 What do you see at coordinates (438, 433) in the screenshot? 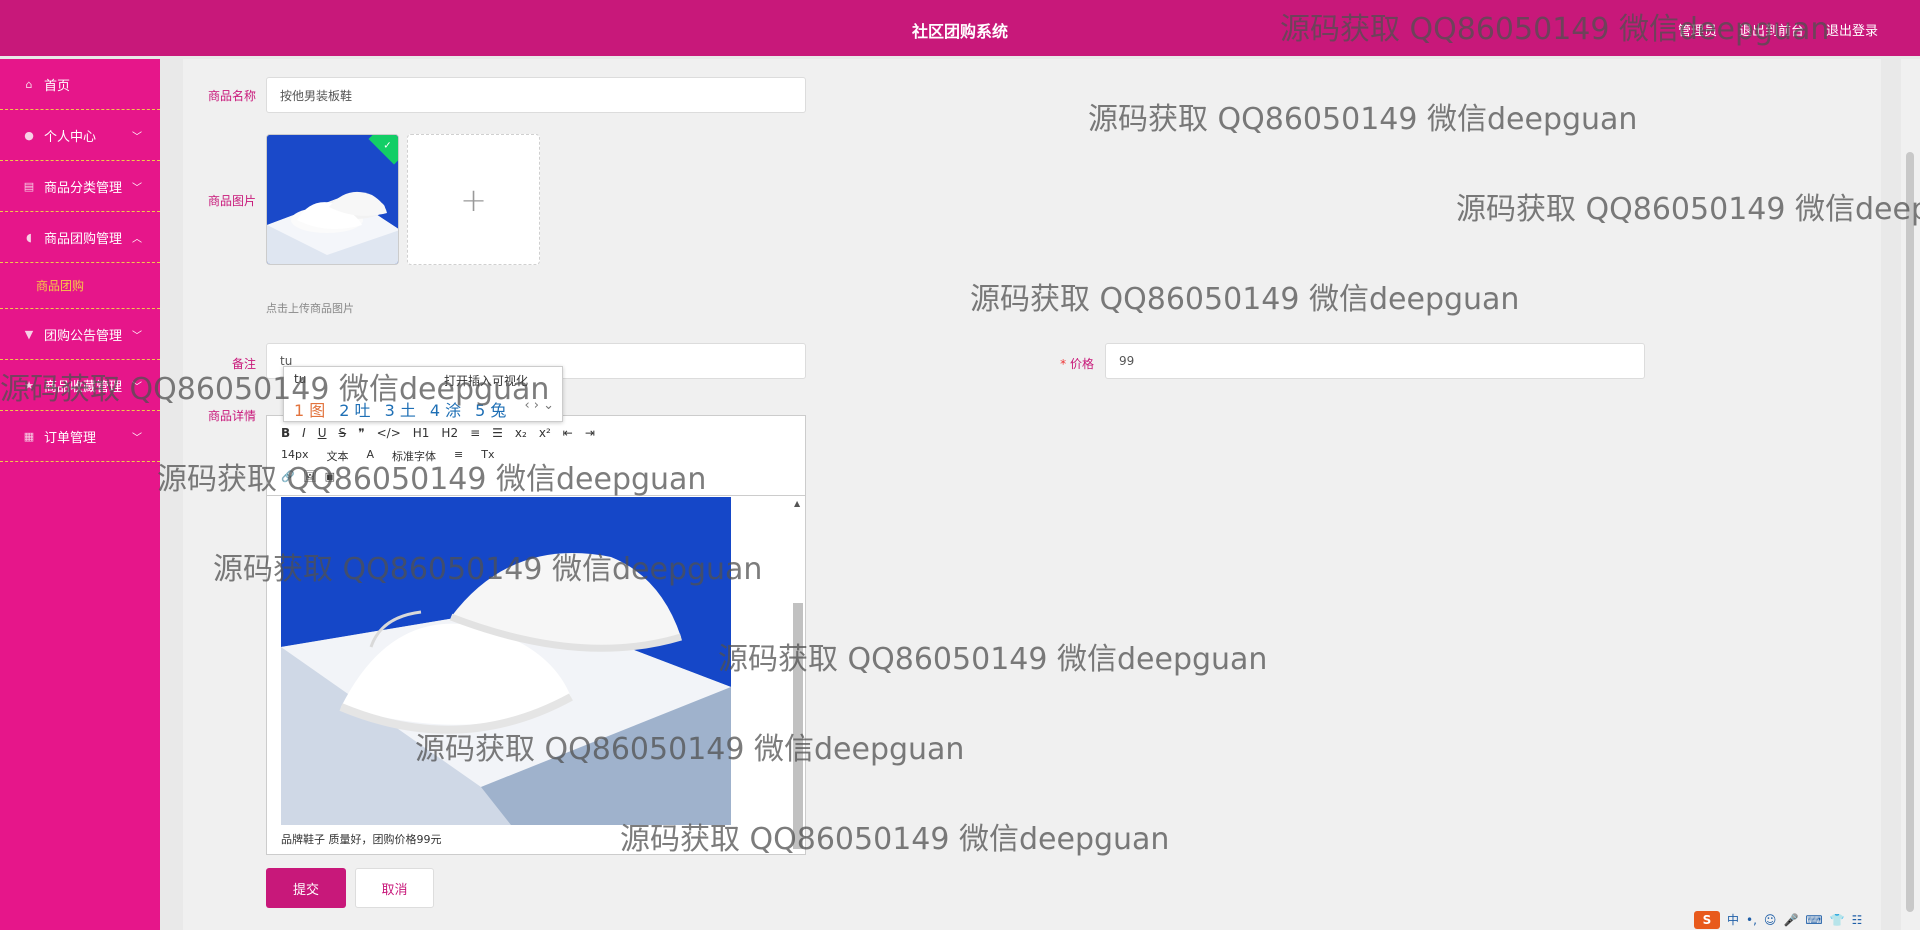
I see `toolbar-row-1: B I U S ❞ </> H1 H2 ≡ ☰ x₂ x² ⇤ ⇥` at bounding box center [438, 433].